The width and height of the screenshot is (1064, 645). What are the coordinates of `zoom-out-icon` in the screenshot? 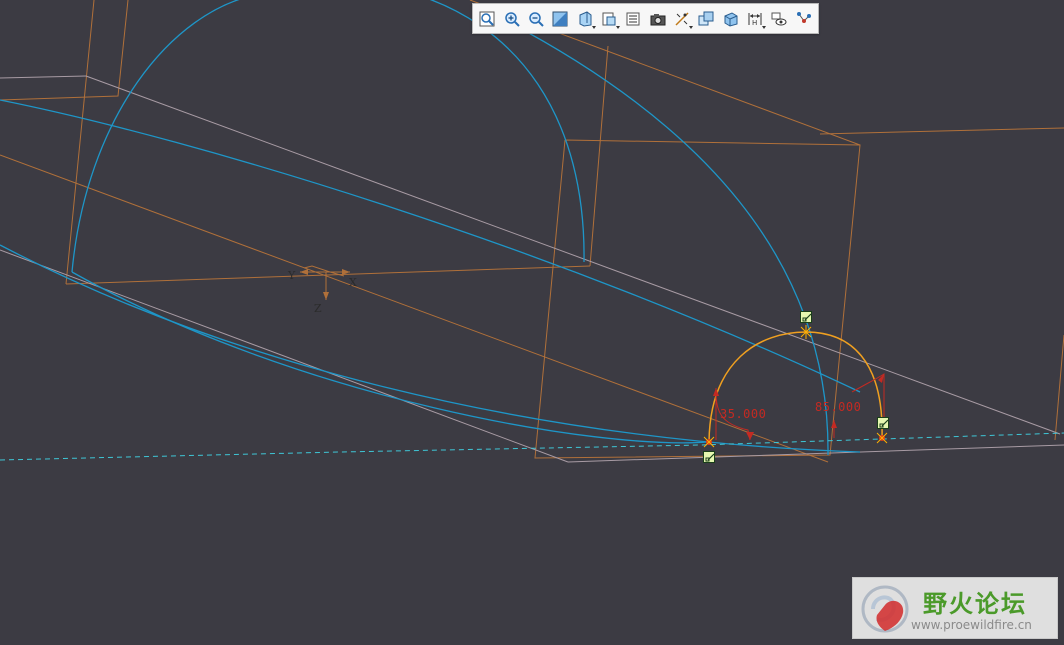 It's located at (536, 19).